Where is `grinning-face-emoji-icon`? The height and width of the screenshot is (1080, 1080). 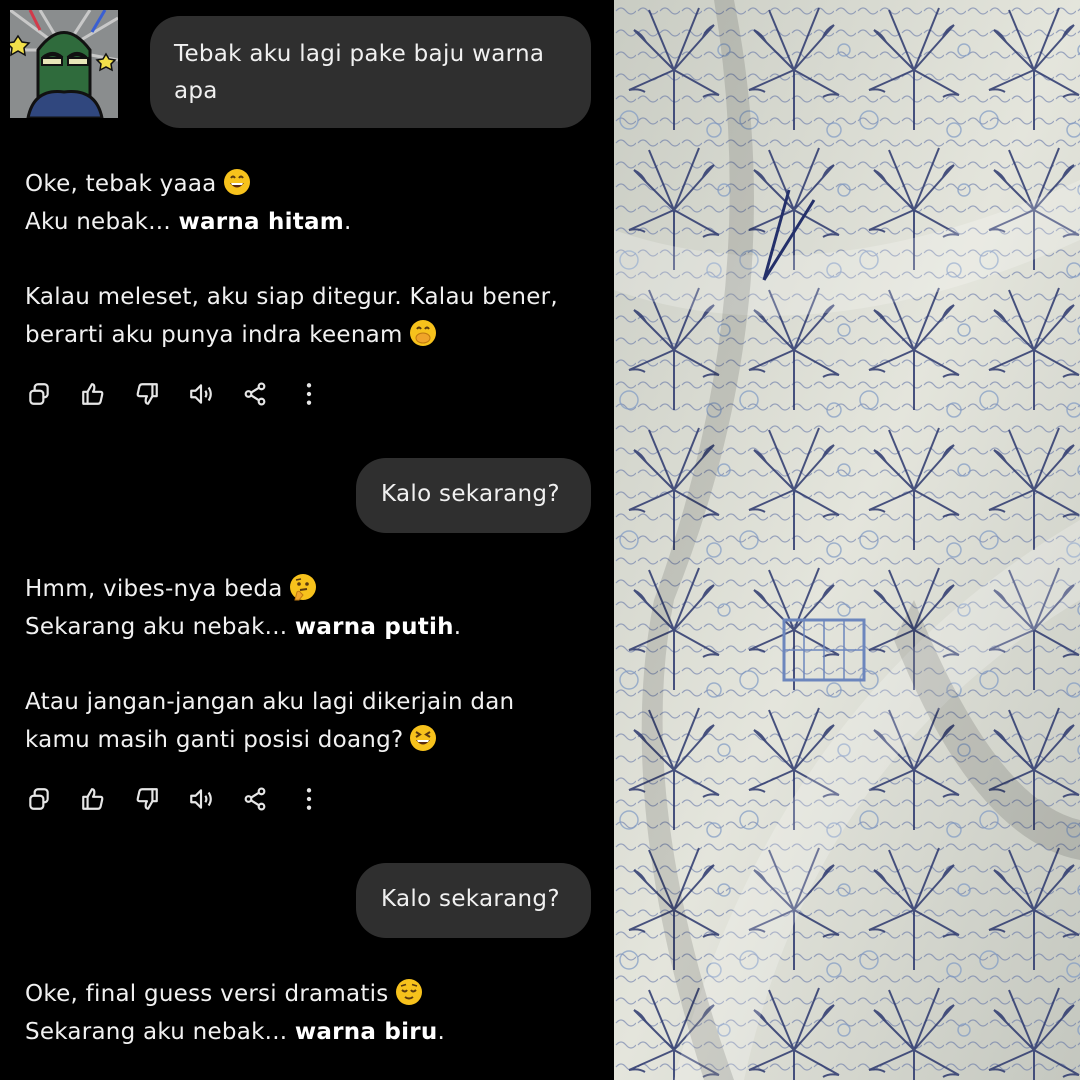 grinning-face-emoji-icon is located at coordinates (236, 182).